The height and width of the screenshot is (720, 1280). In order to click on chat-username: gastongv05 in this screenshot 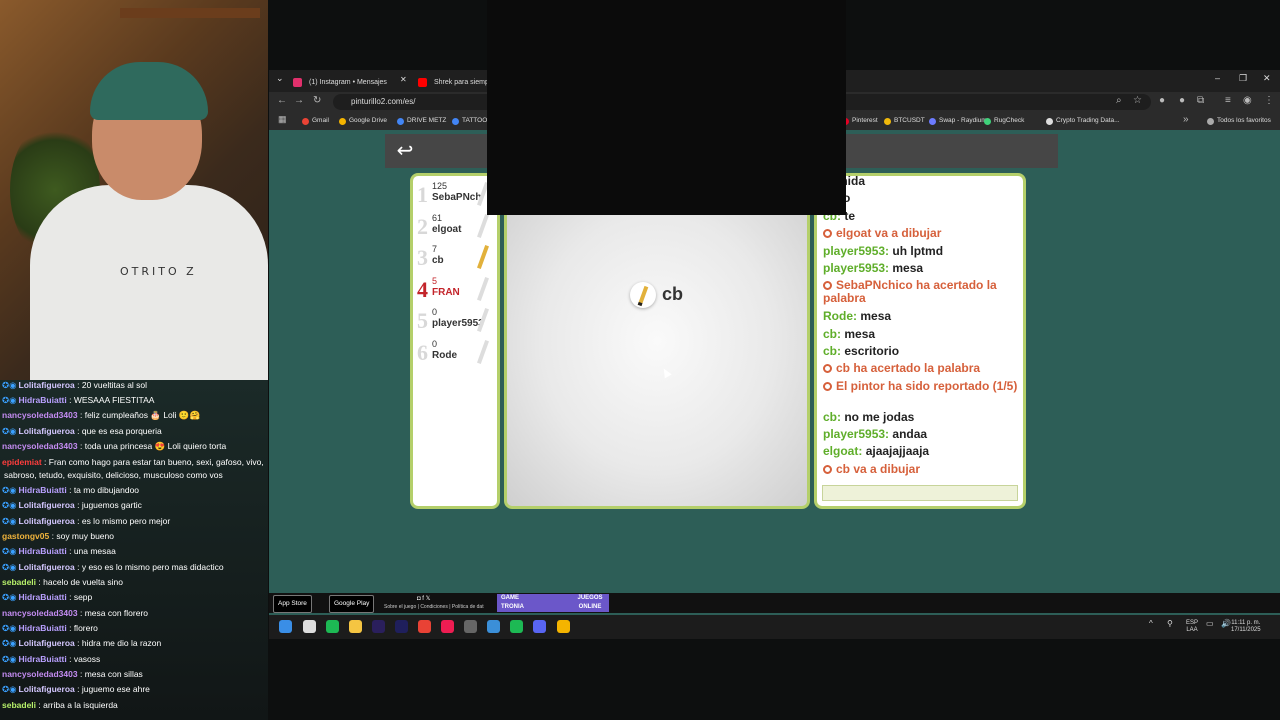, I will do `click(25, 536)`.